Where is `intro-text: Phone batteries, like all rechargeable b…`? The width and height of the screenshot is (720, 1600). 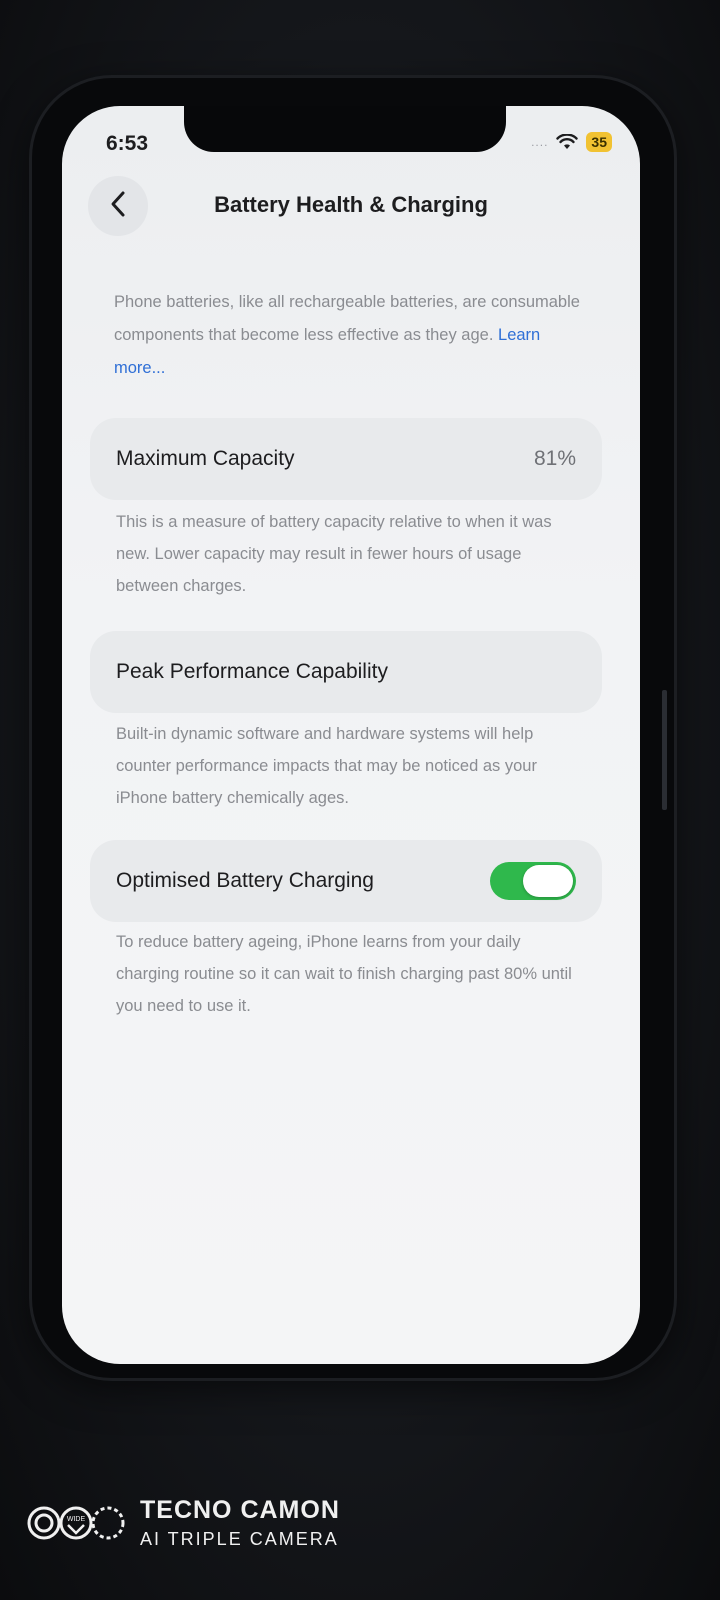 intro-text: Phone batteries, like all rechargeable b… is located at coordinates (351, 335).